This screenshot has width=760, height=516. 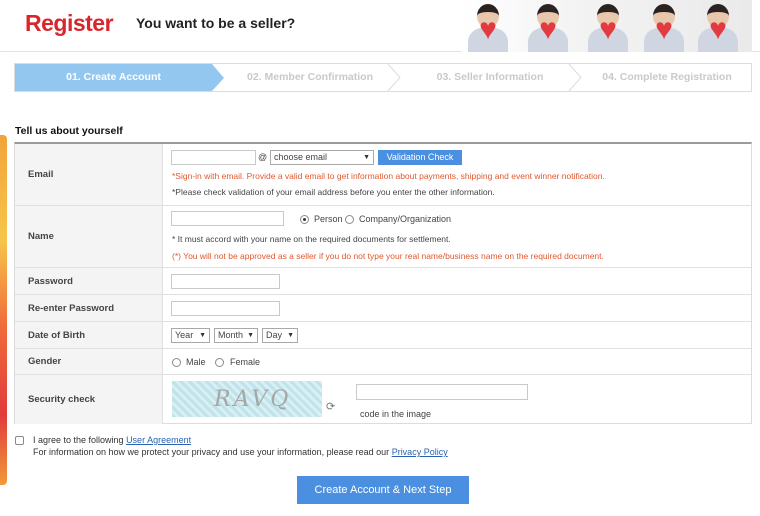 I want to click on refresh-icon: ⟳, so click(x=330, y=406).